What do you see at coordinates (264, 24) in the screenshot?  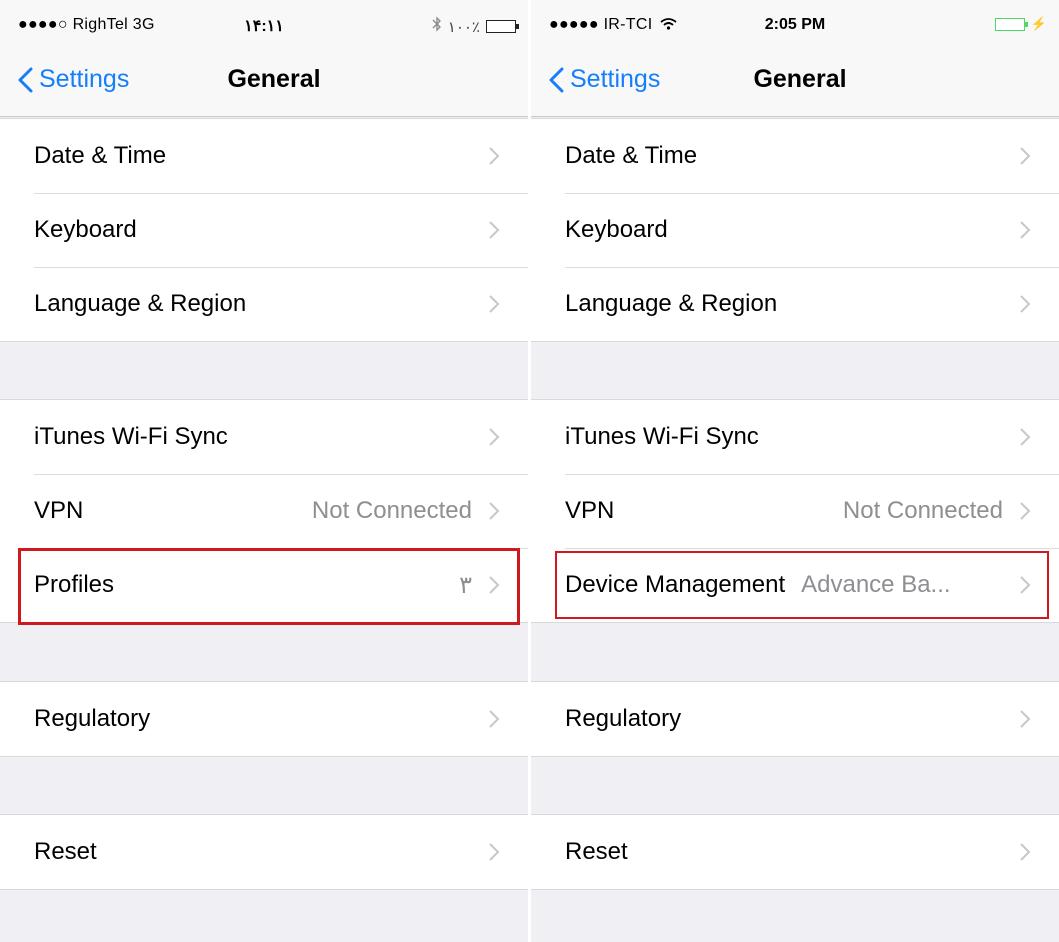 I see `status-bar: ●●●●○ RighTel 3G ۱۴:۱۱ ۱۰۰٪` at bounding box center [264, 24].